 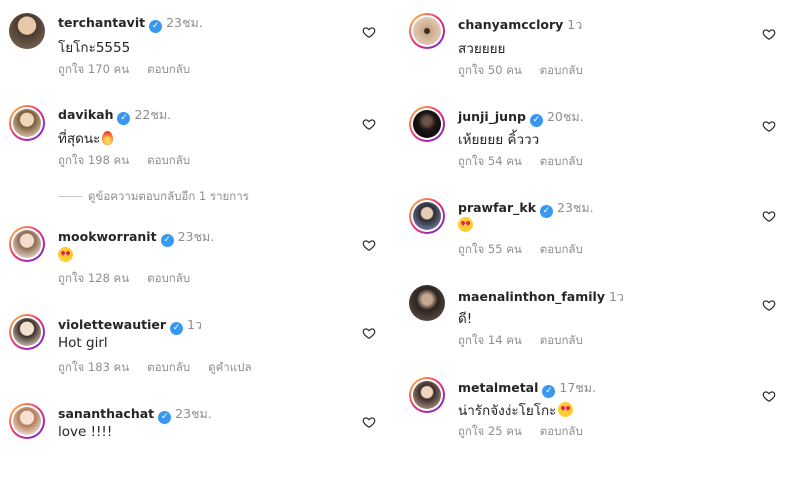 I want to click on likes-count: ถูกใจ 198 คน, so click(x=93, y=160).